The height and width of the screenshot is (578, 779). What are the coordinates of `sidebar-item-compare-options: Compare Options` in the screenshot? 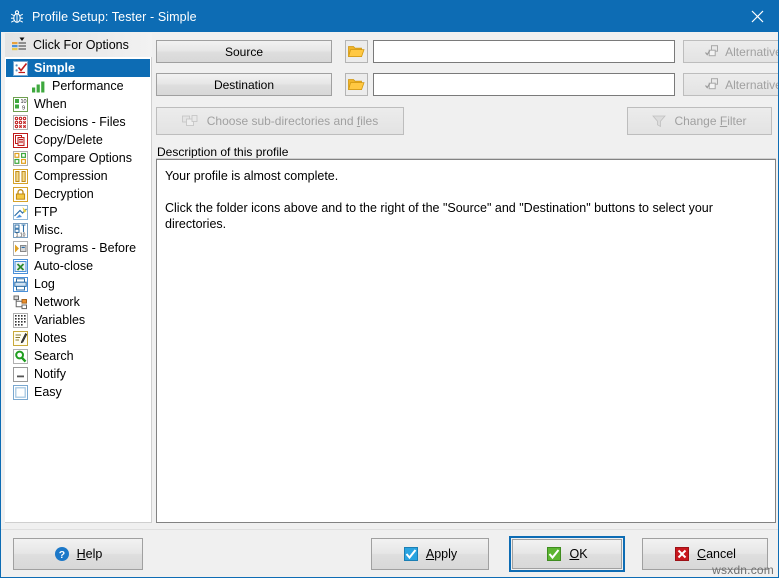 It's located at (78, 158).